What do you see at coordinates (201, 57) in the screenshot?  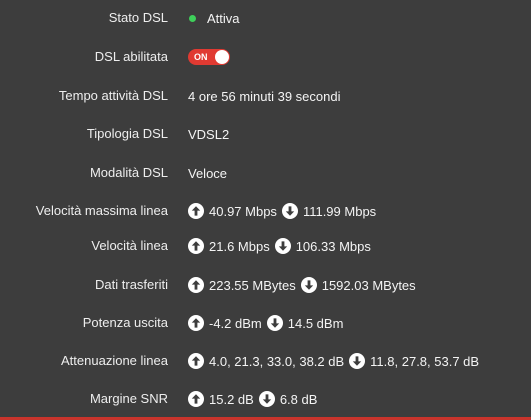 I see `toggle-on-text: ON` at bounding box center [201, 57].